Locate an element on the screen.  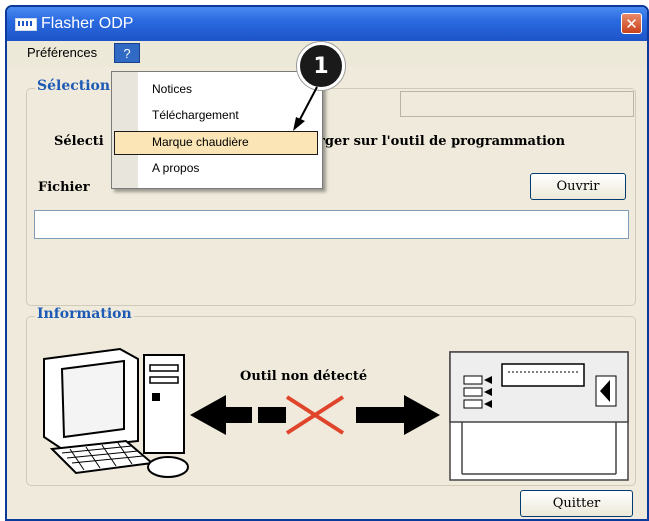
information-legend: Information is located at coordinates (84, 314).